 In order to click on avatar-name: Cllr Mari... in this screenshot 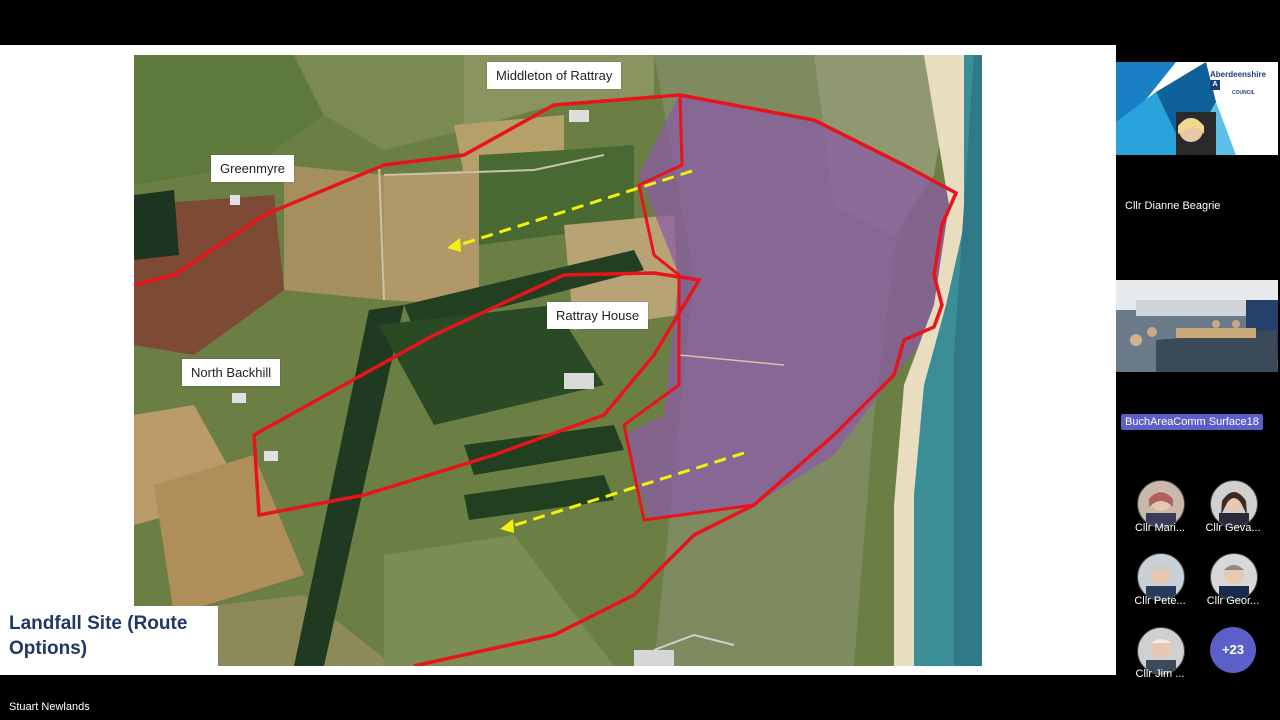, I will do `click(1160, 528)`.